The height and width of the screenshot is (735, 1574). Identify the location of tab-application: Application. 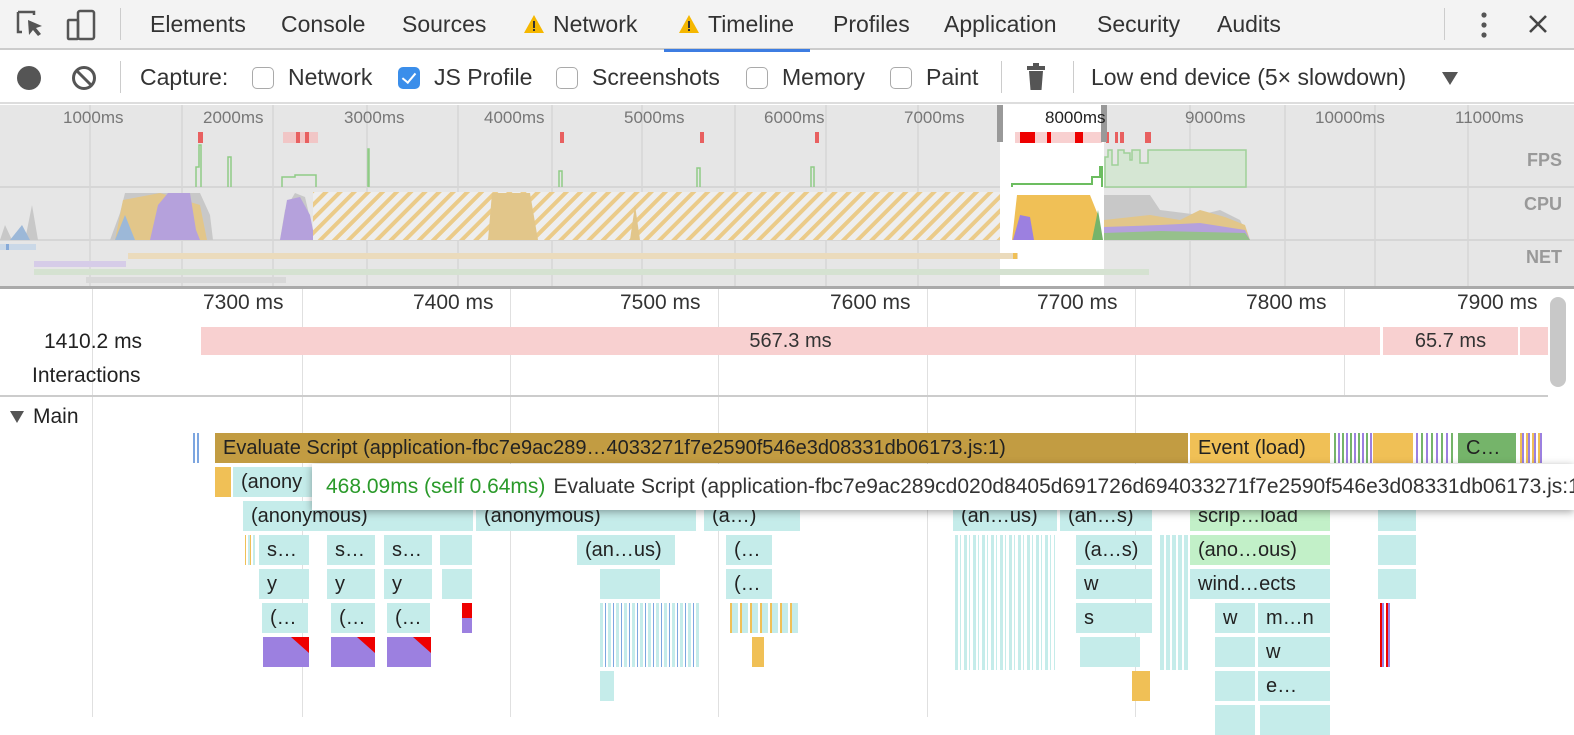
(1000, 25).